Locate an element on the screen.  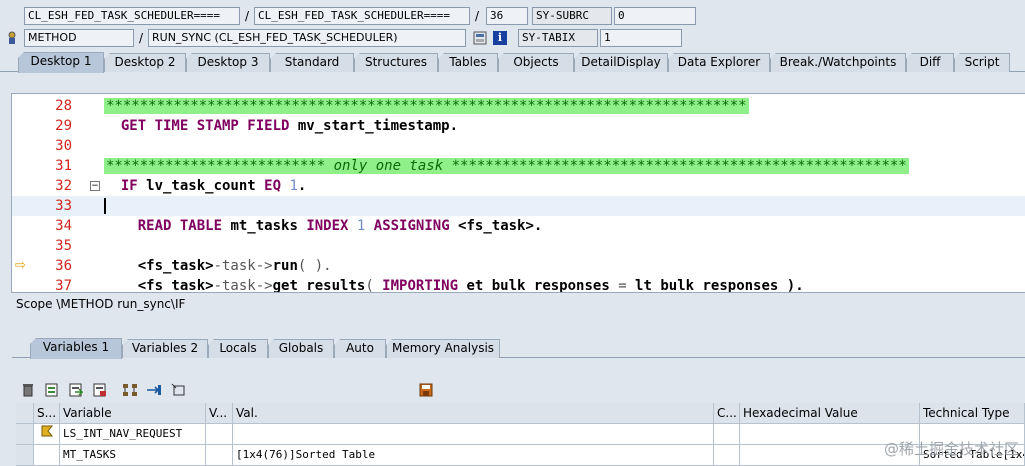
text-cursor is located at coordinates (105, 206).